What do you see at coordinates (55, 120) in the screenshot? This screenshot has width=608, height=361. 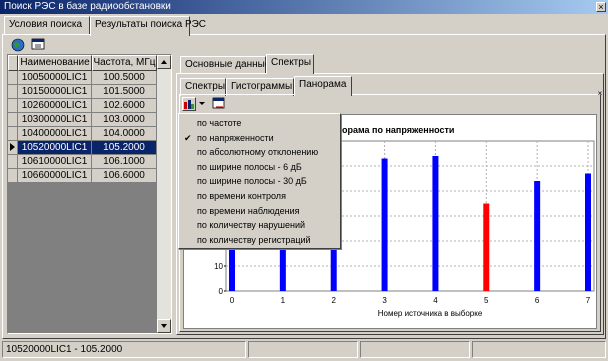 I see `cell-name: 10300000LIC1` at bounding box center [55, 120].